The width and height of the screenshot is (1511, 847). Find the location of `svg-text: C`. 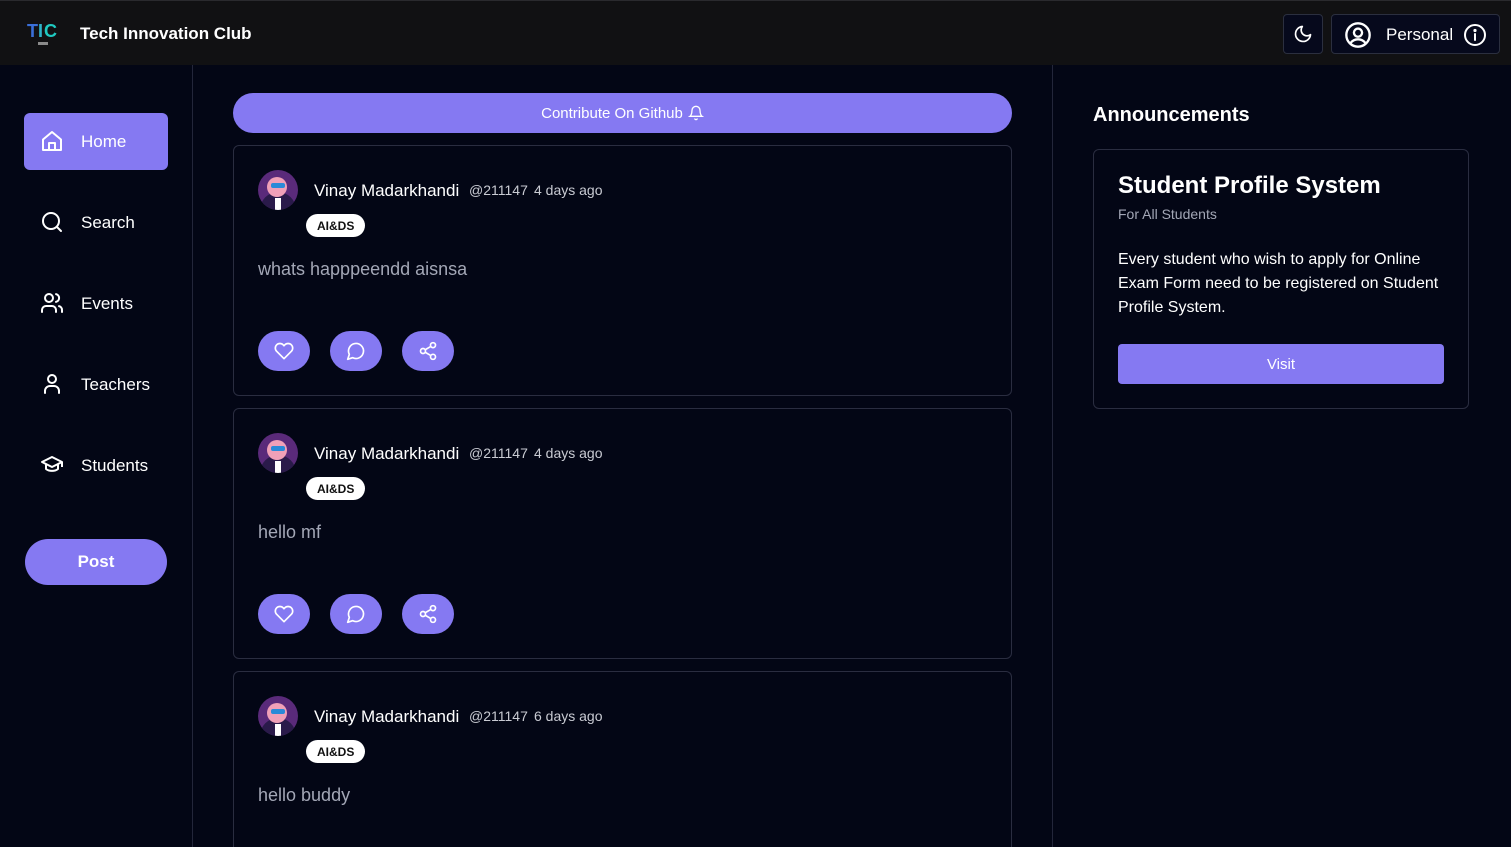

svg-text: C is located at coordinates (50, 31).